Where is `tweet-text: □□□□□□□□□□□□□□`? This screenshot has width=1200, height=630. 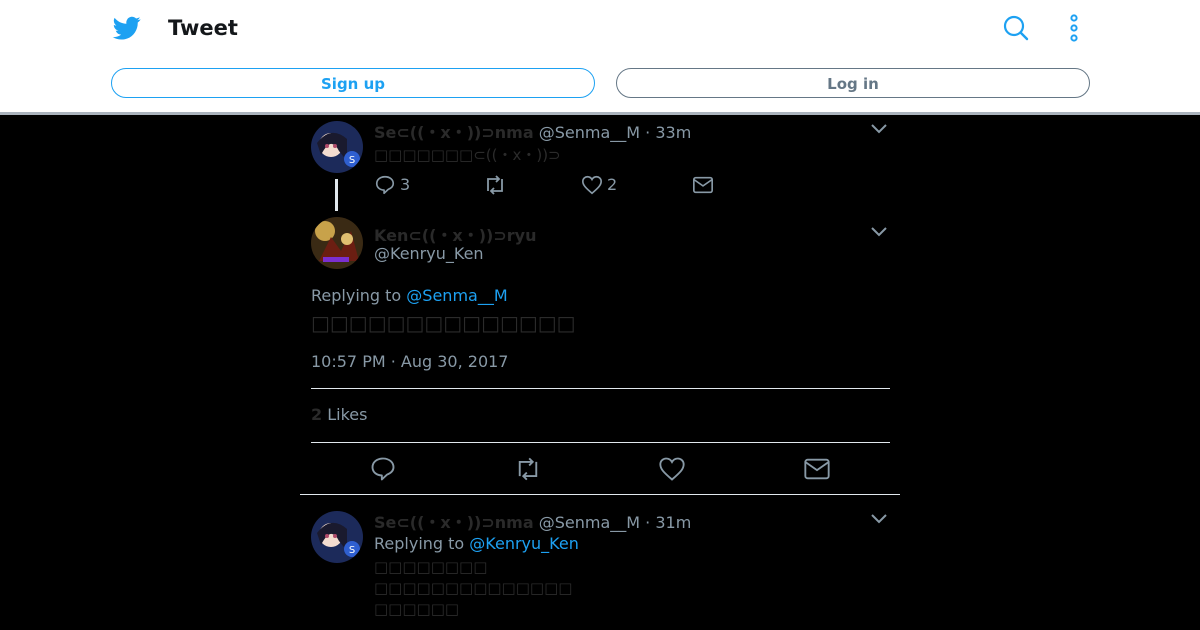 tweet-text: □□□□□□□□□□□□□□ is located at coordinates (443, 323).